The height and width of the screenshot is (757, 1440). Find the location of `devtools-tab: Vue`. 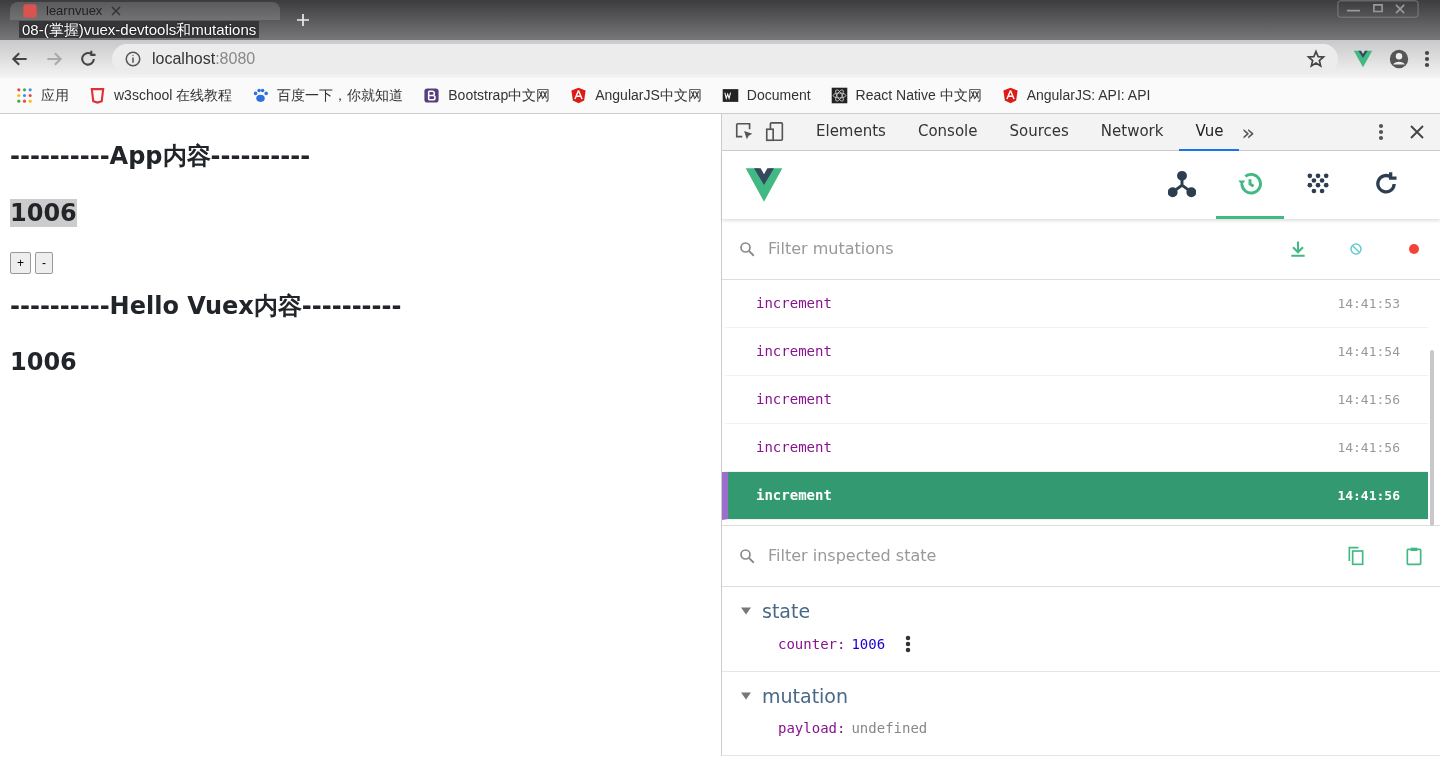

devtools-tab: Vue is located at coordinates (1209, 132).